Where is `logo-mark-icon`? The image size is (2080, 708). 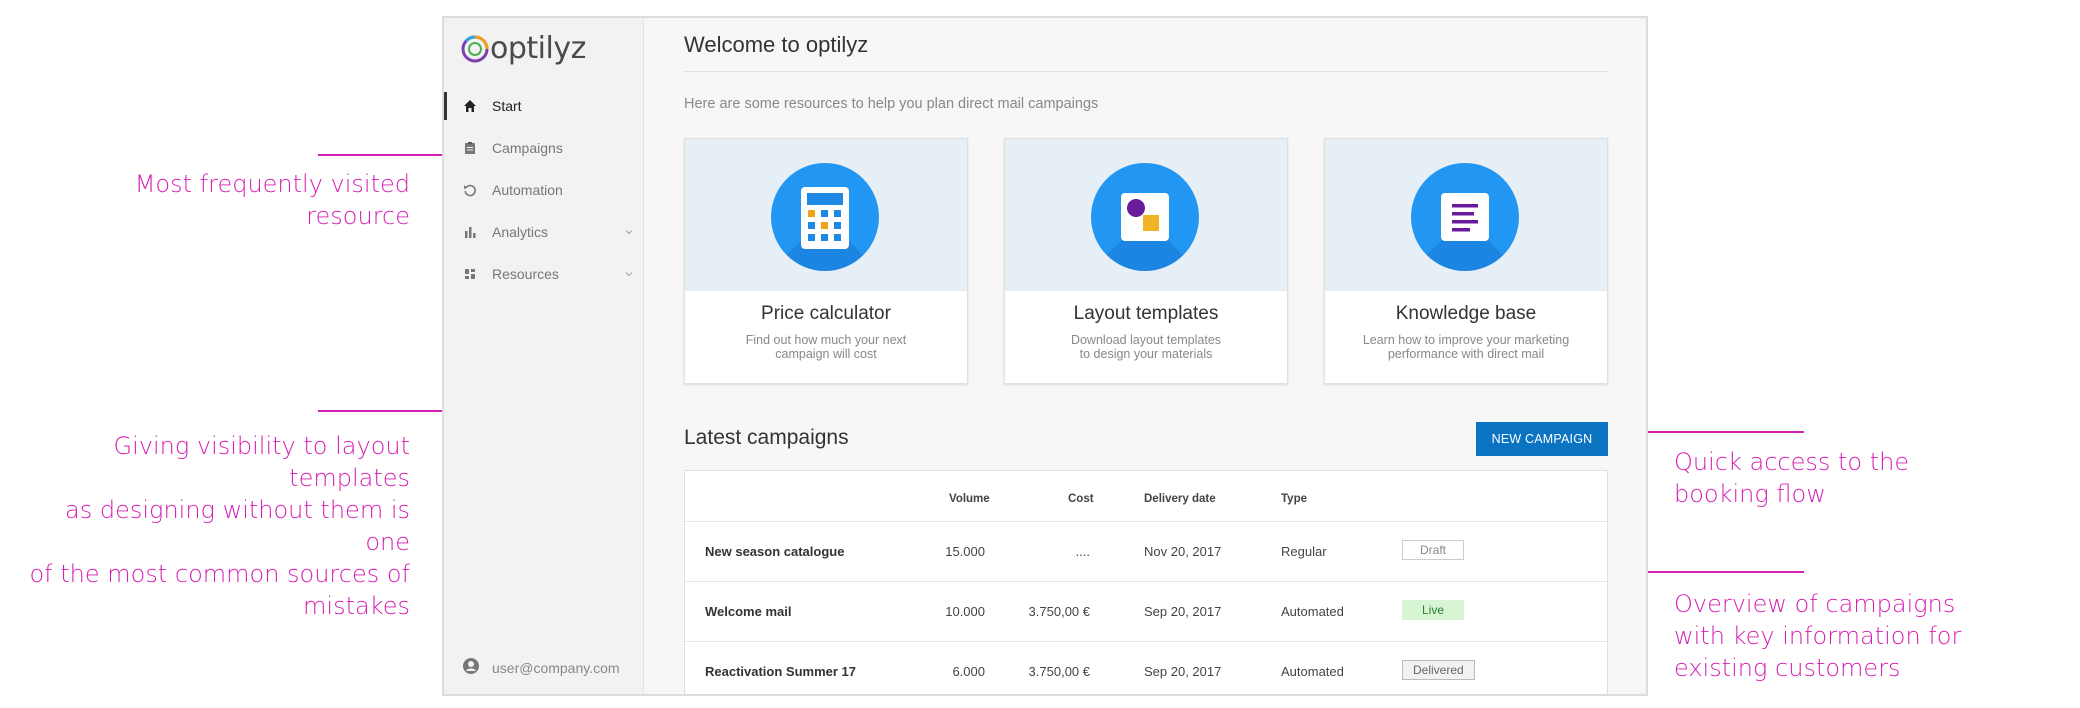
logo-mark-icon is located at coordinates (475, 49).